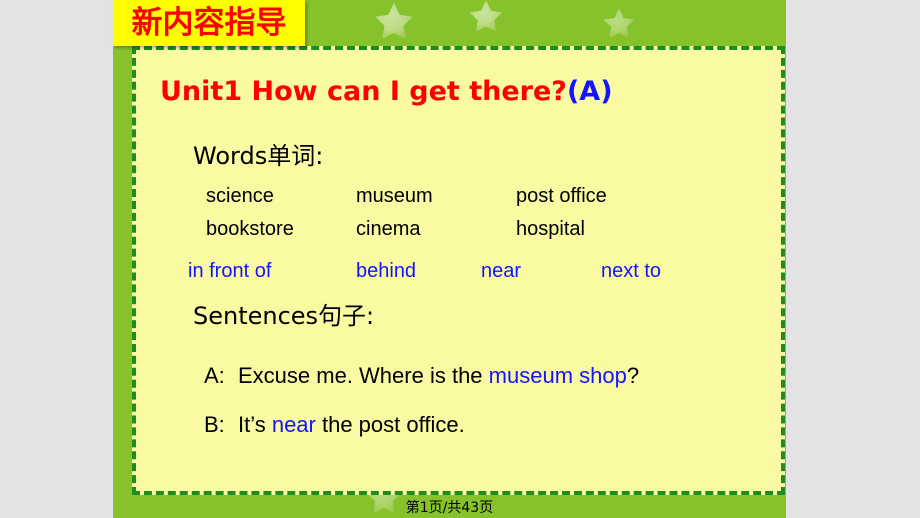 This screenshot has width=920, height=518. I want to click on word-row: bookstore cinema hospital, so click(395, 229).